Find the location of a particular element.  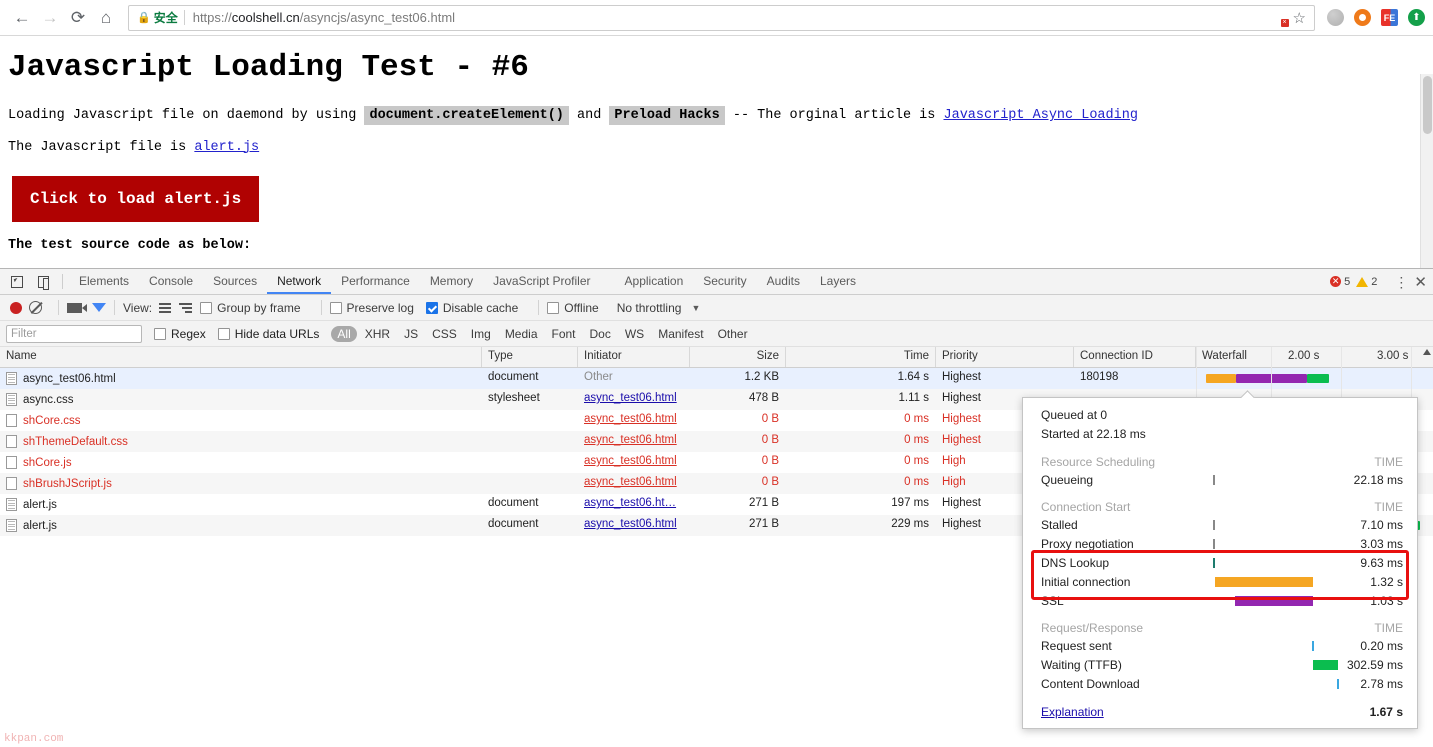

request-name: alert.js is located at coordinates (40, 525).